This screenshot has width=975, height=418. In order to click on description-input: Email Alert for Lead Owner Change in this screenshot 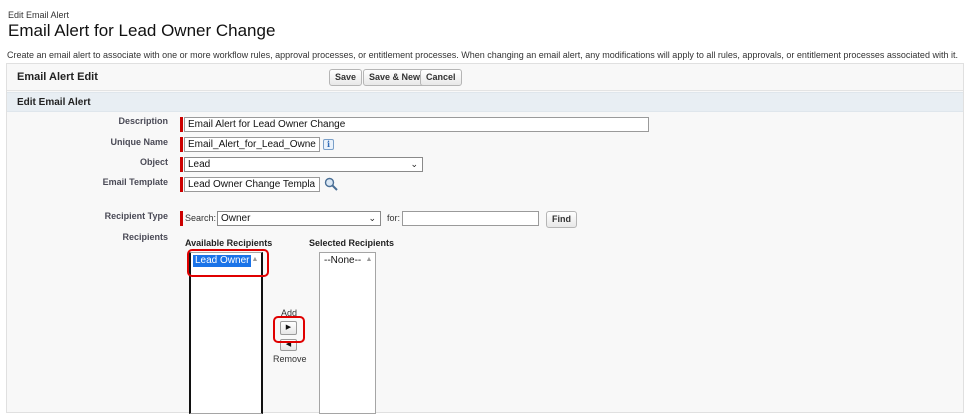, I will do `click(416, 124)`.